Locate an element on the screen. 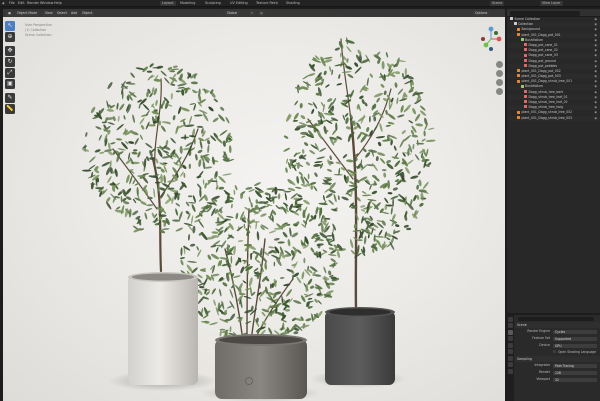  menu-view: View is located at coordinates (49, 13).